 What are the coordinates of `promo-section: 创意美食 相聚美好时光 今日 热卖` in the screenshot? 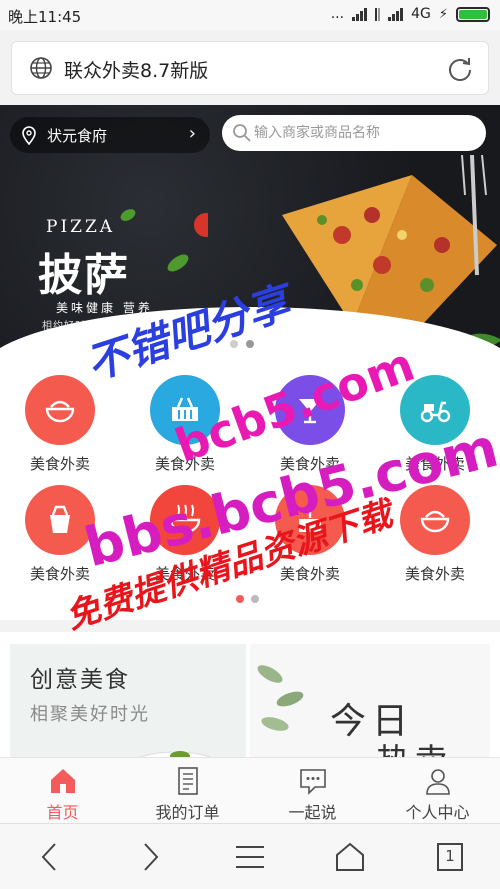 It's located at (250, 694).